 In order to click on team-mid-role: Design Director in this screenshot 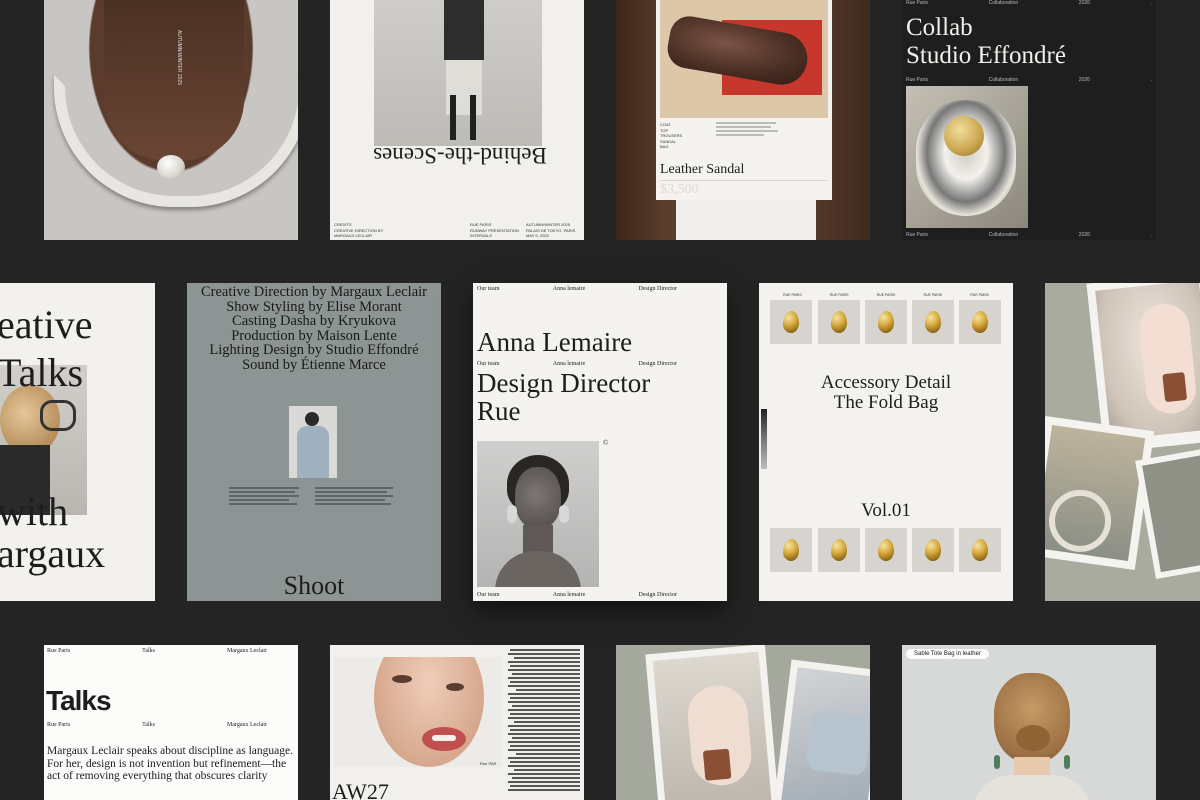, I will do `click(657, 364)`.